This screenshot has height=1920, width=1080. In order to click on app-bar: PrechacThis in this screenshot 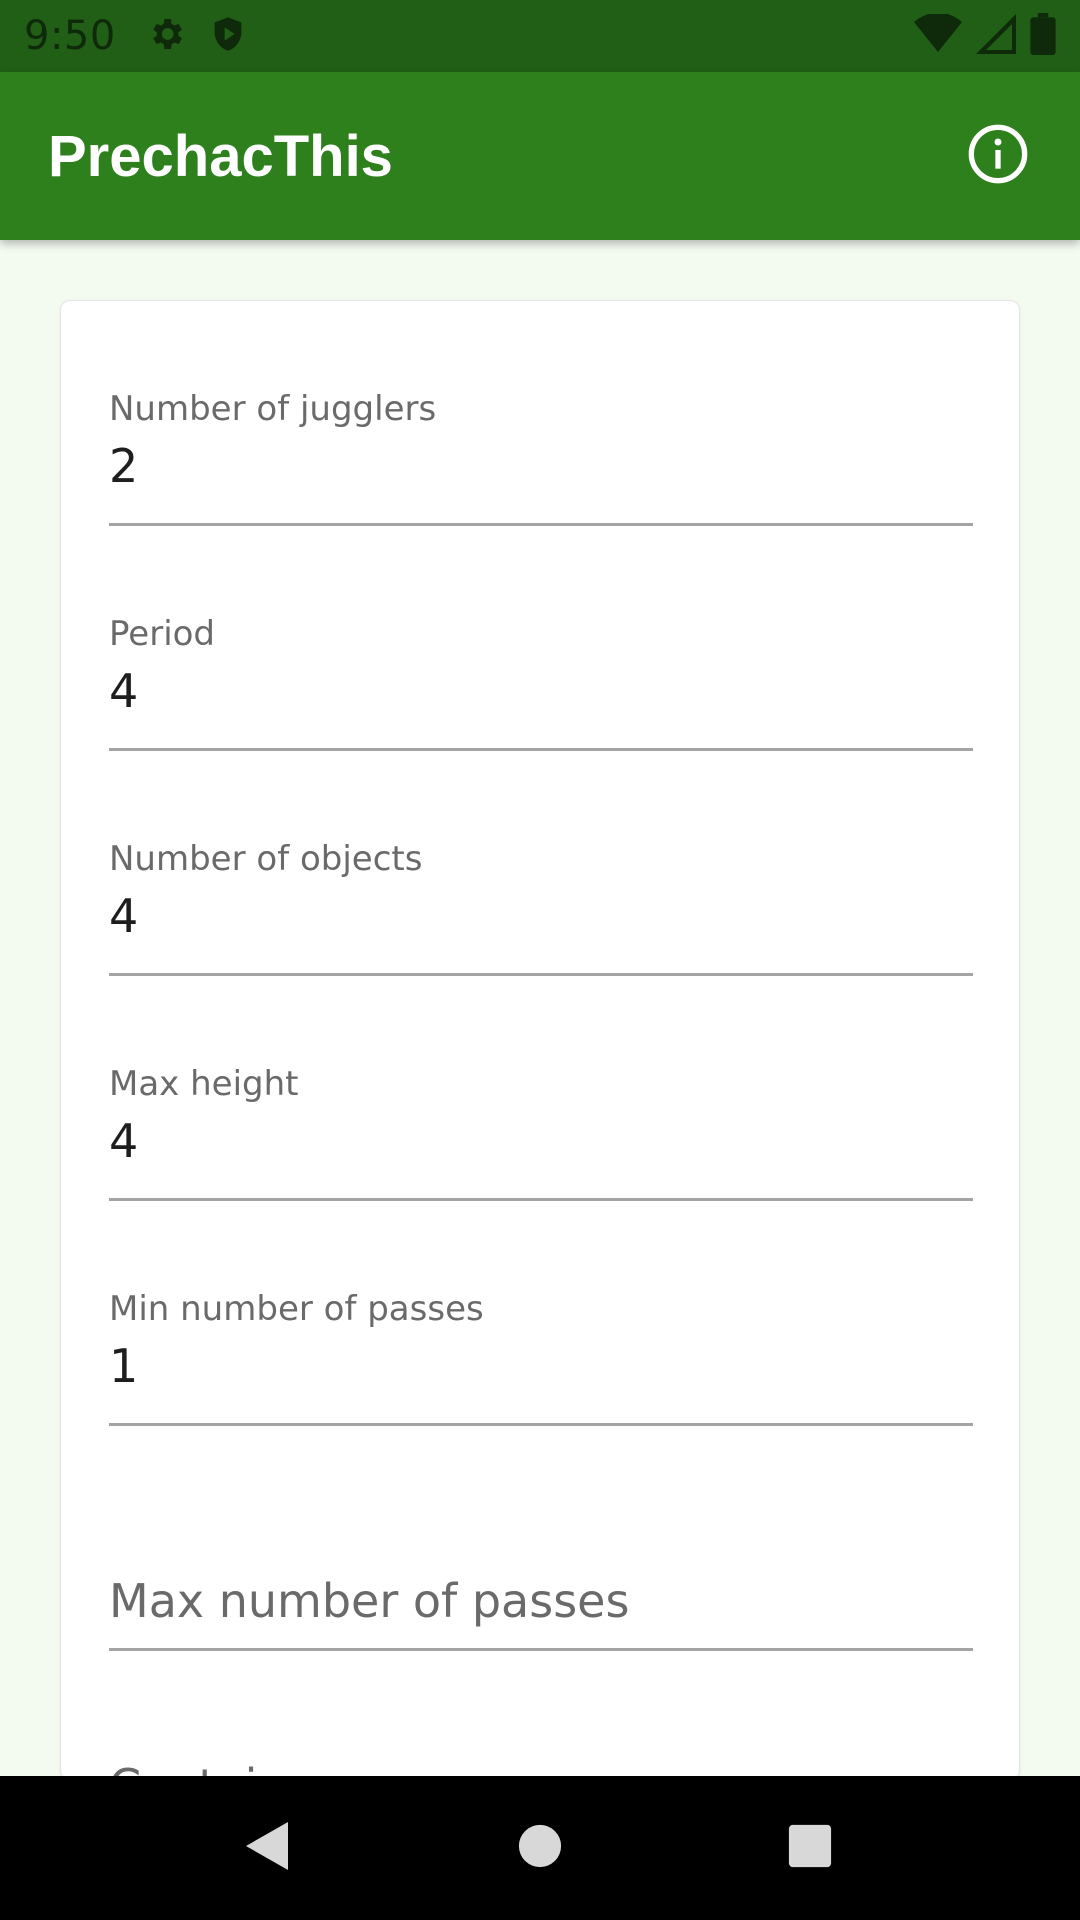, I will do `click(540, 156)`.